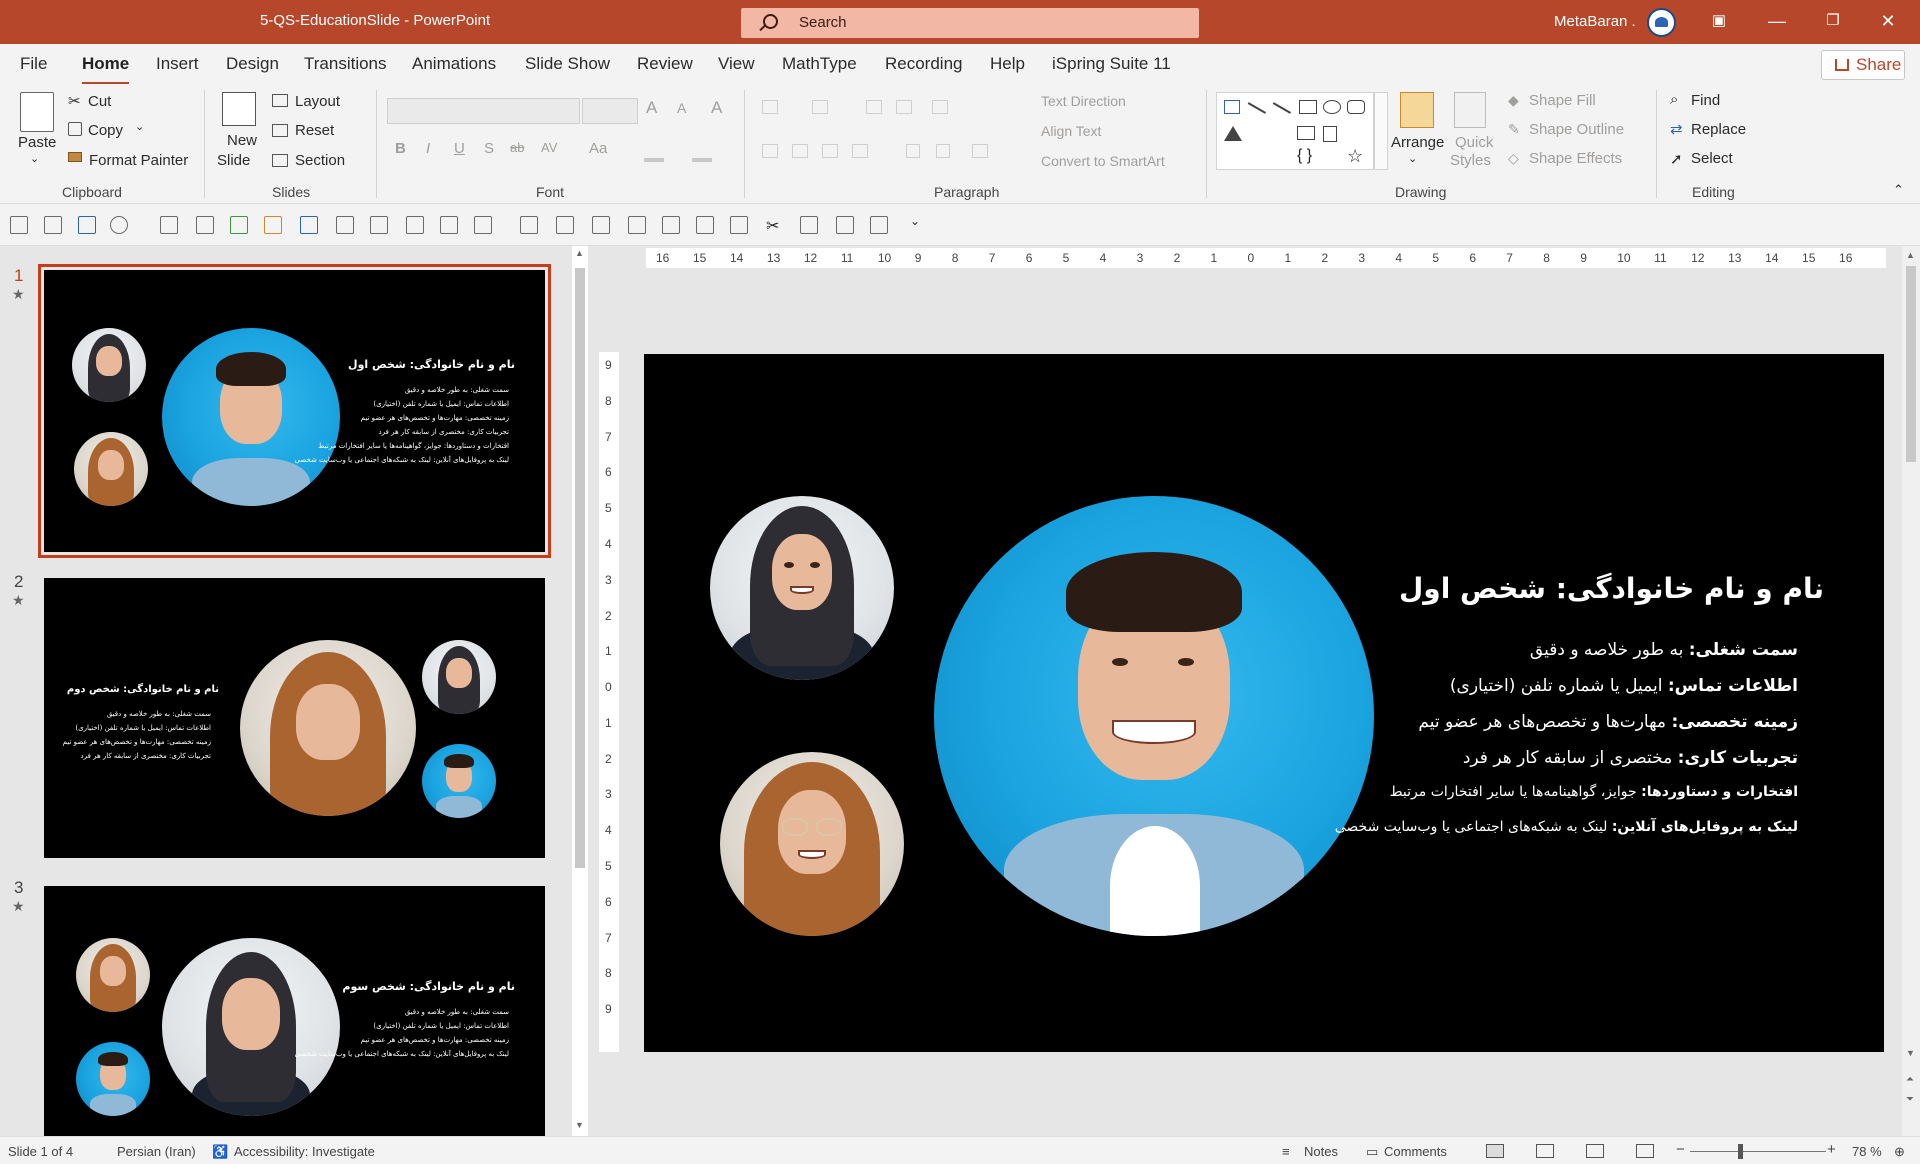 The image size is (1920, 1164). What do you see at coordinates (812, 844) in the screenshot?
I see `photo-woman-glasses` at bounding box center [812, 844].